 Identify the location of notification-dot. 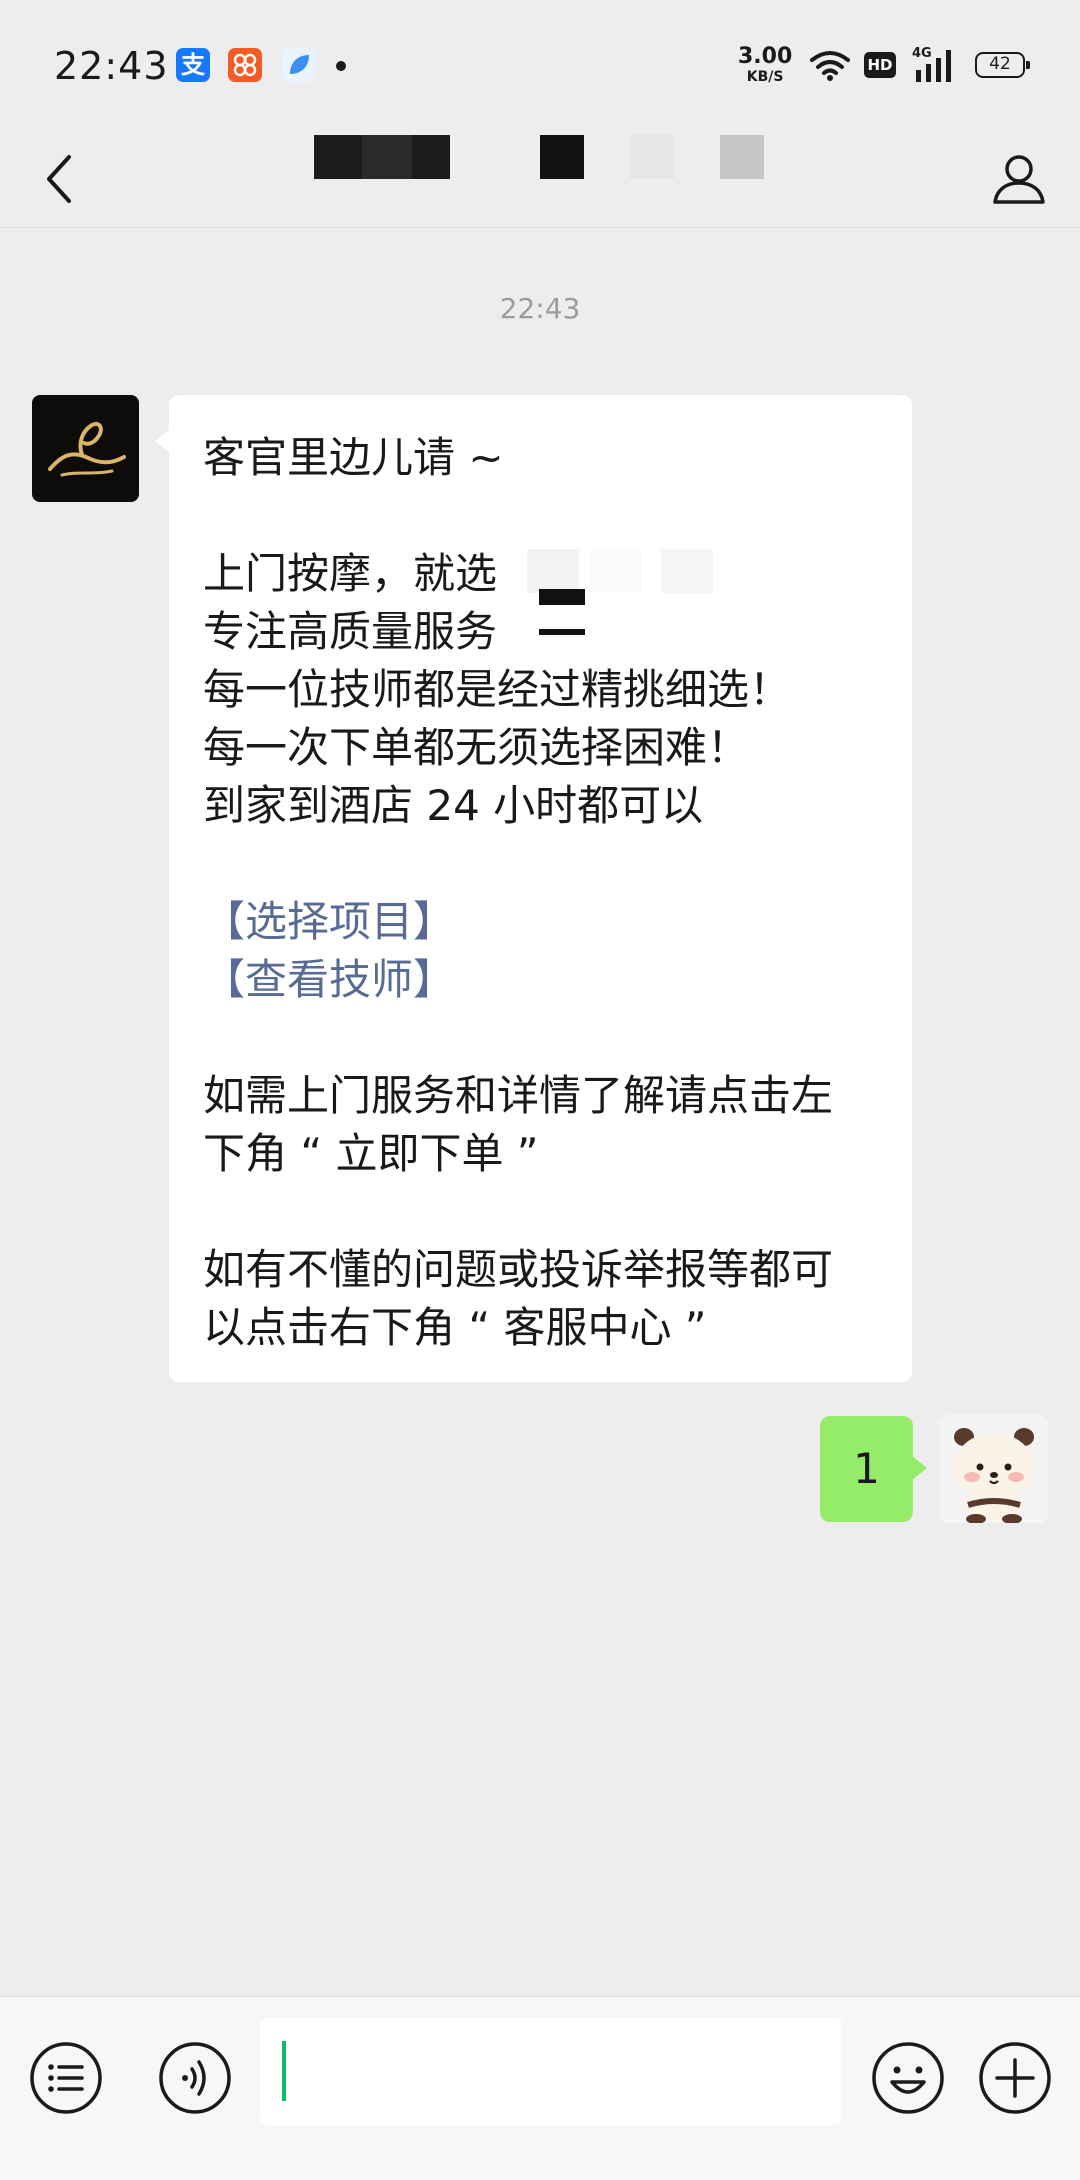
(341, 66).